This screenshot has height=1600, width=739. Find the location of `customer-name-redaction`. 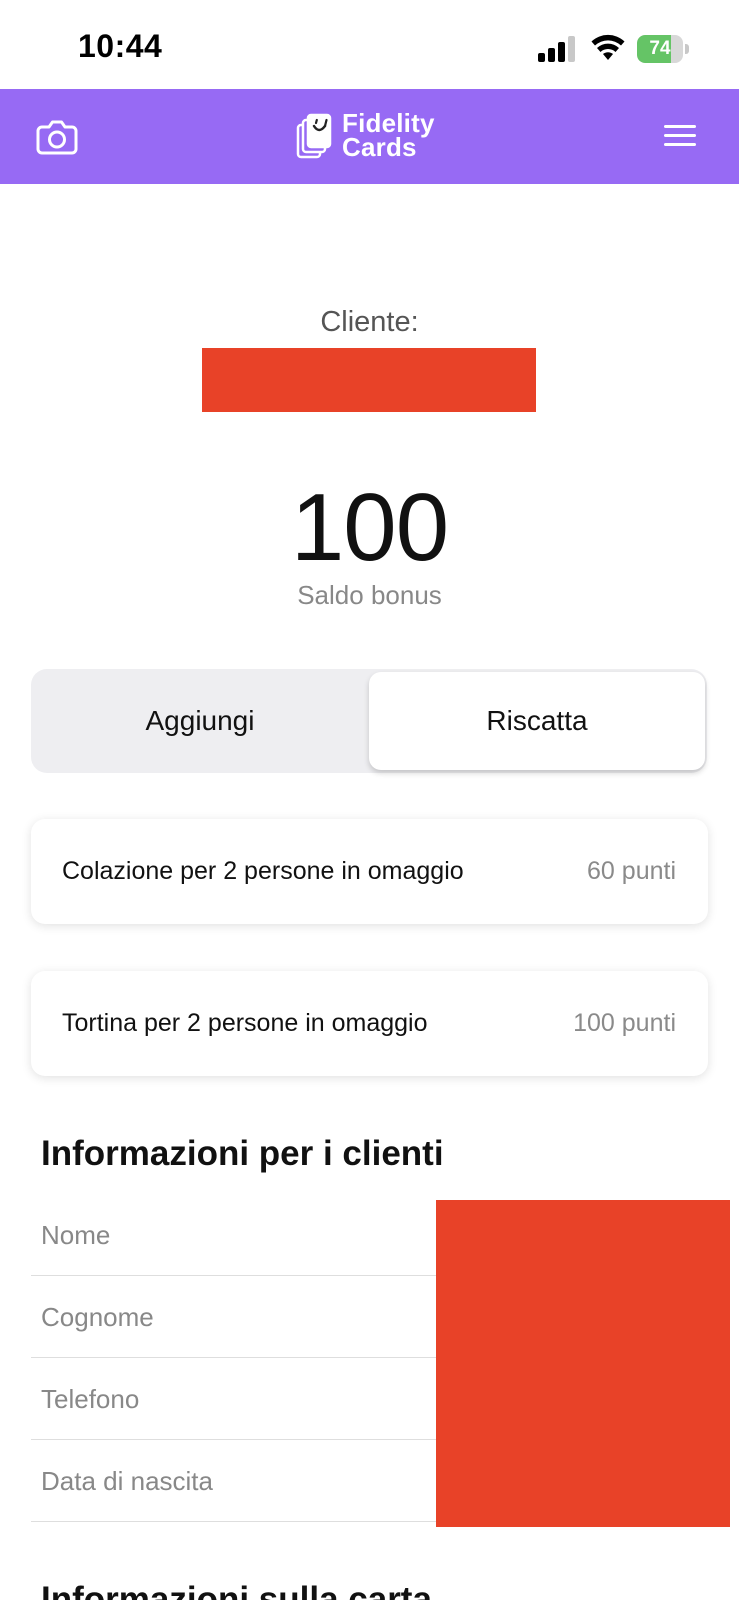

customer-name-redaction is located at coordinates (369, 380).